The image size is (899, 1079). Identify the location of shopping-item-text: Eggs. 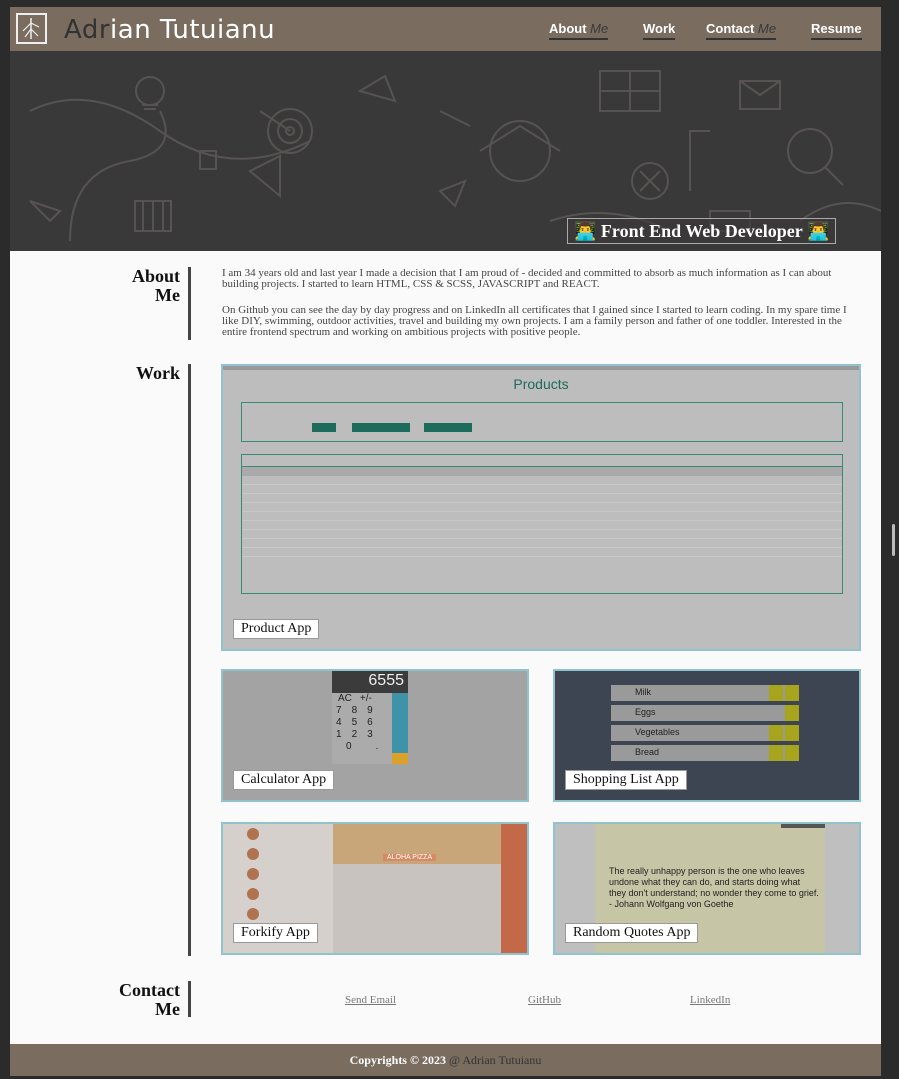
(645, 712).